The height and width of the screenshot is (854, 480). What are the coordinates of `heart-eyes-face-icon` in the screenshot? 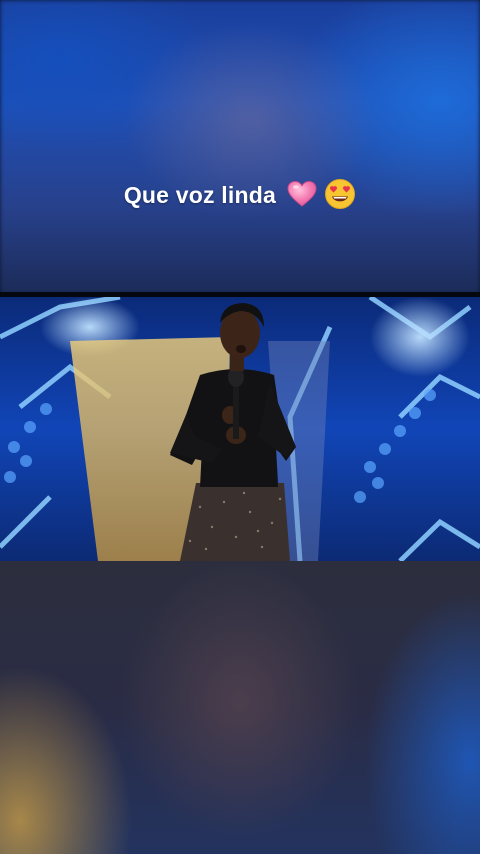 It's located at (340, 197).